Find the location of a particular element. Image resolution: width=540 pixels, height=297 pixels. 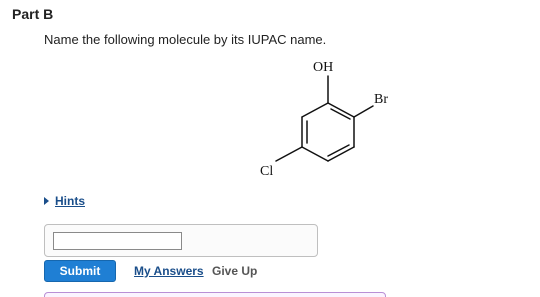

my-answers-link: My Answers is located at coordinates (169, 271).